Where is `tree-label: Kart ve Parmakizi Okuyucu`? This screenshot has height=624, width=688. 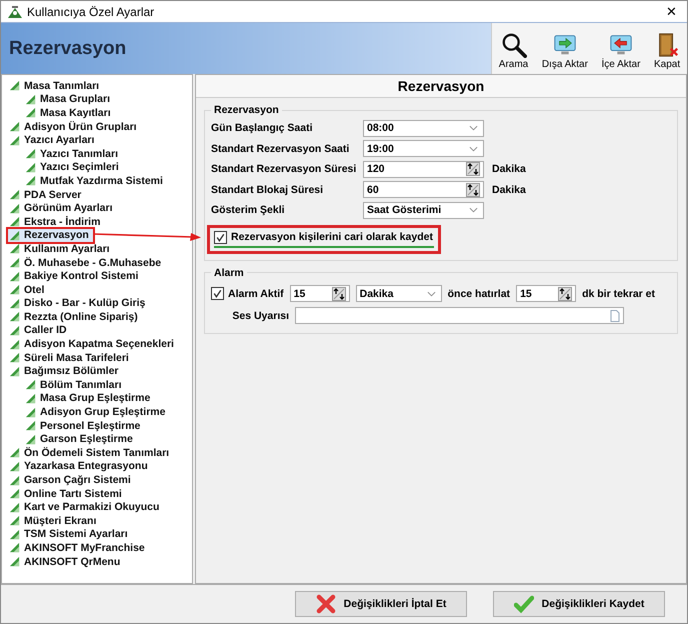 tree-label: Kart ve Parmakizi Okuyucu is located at coordinates (92, 507).